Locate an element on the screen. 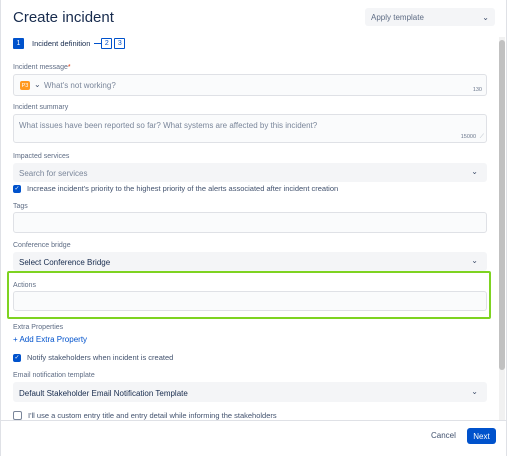  step-1: 1 is located at coordinates (18, 43).